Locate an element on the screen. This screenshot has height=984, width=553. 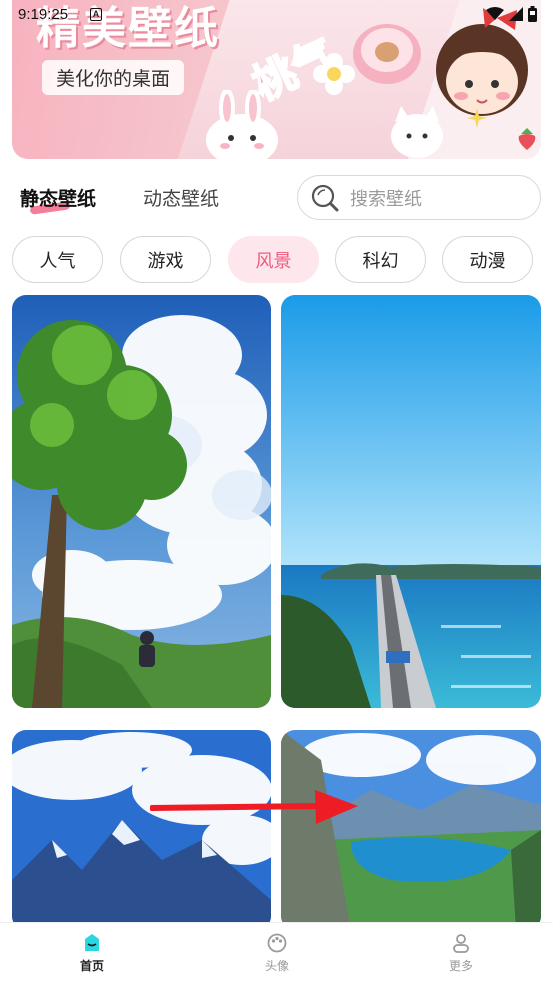
category-chip-popular: 人气 is located at coordinates (57, 259).